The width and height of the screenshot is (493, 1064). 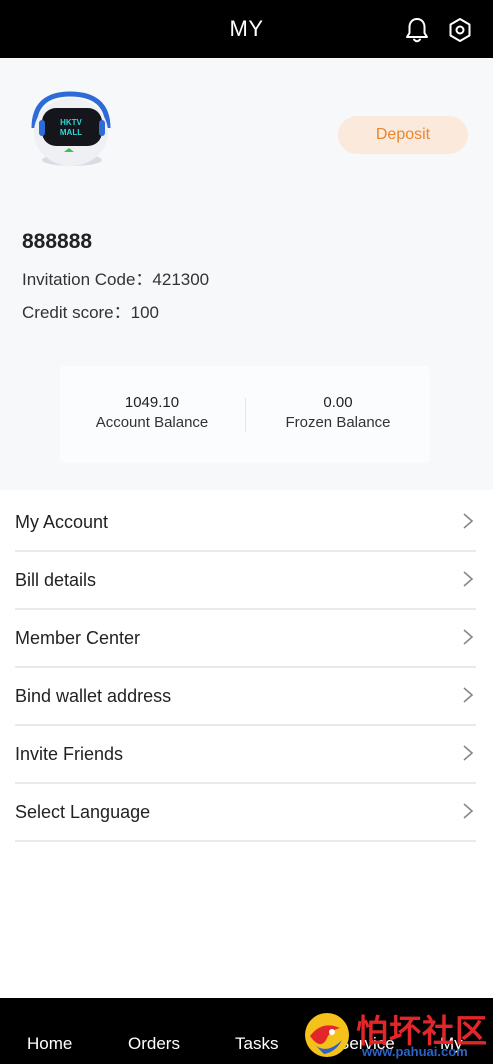 What do you see at coordinates (56, 580) in the screenshot?
I see `menu-item-label: Bill details` at bounding box center [56, 580].